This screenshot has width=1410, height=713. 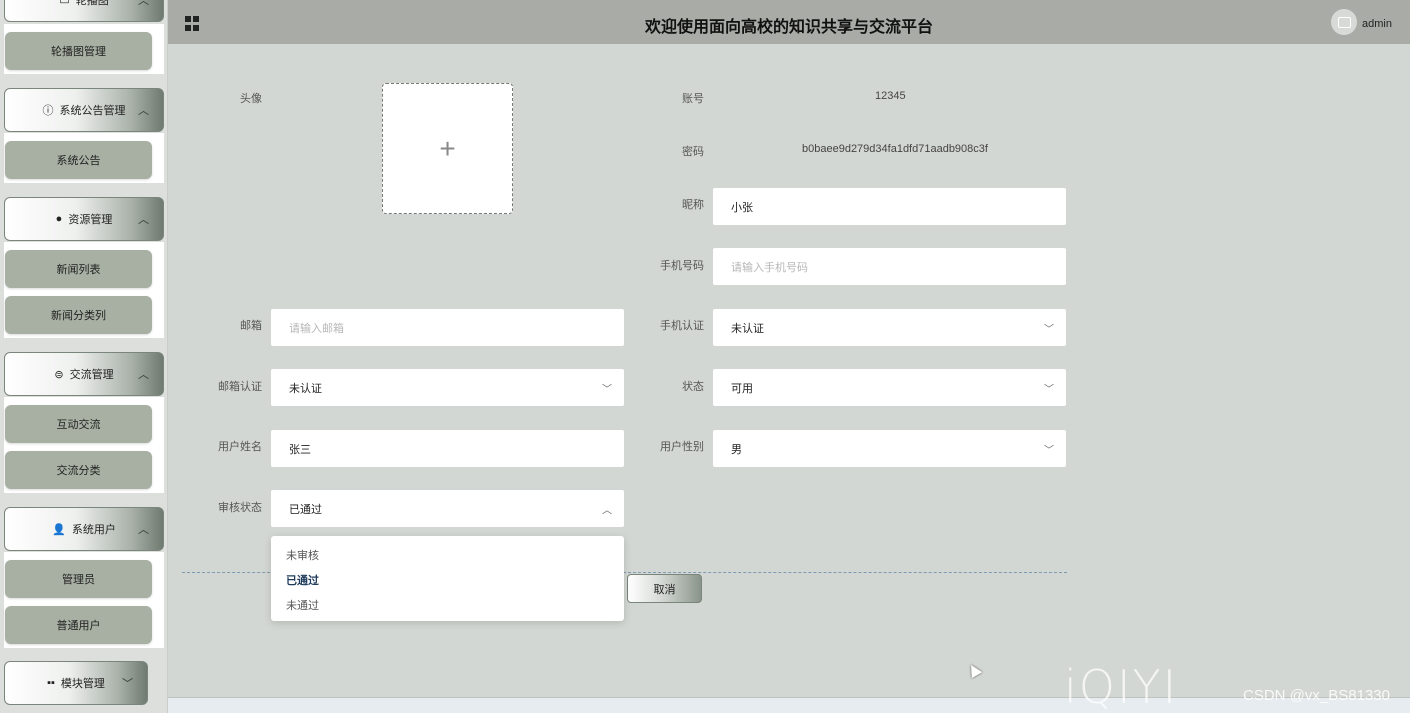 I want to click on sidebar-panel-interaction: 互动交流 交流分类, so click(x=84, y=445).